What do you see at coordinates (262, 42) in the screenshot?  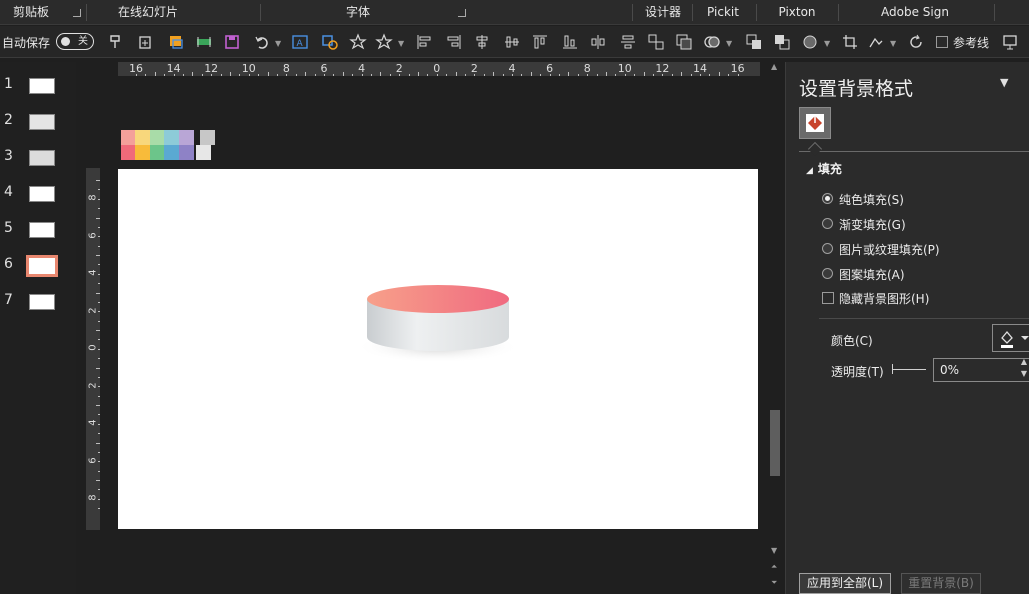 I see `undo-icon` at bounding box center [262, 42].